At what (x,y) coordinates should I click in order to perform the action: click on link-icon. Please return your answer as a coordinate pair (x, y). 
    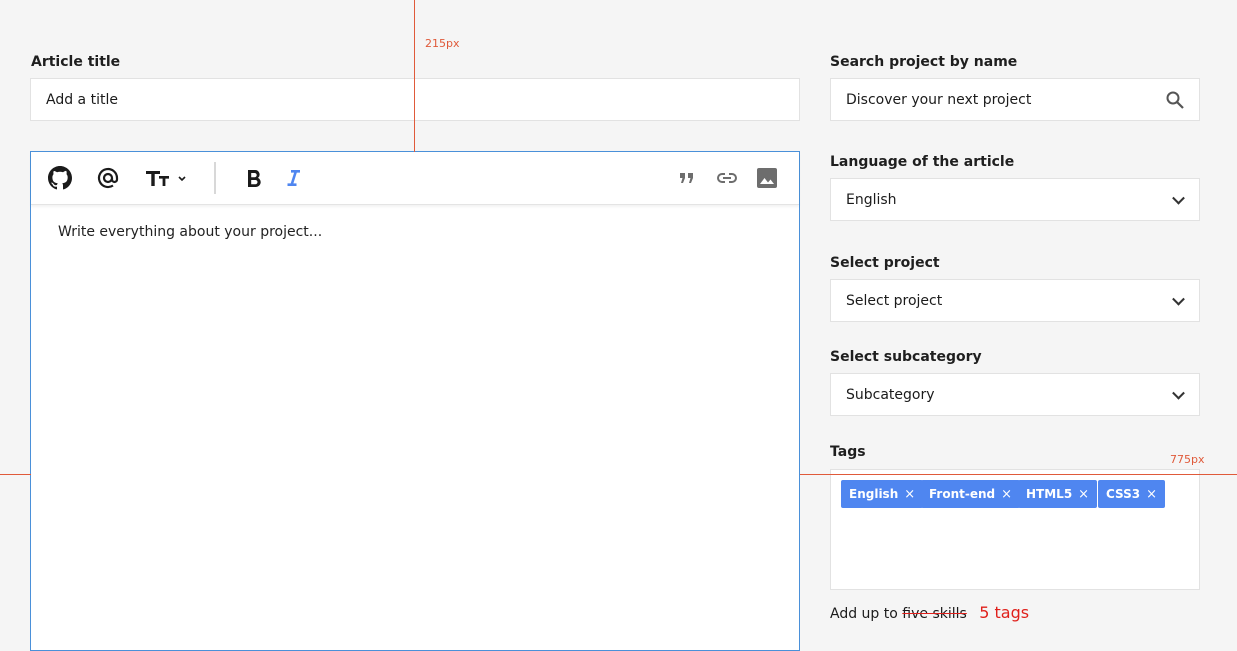
    Looking at the image, I should click on (727, 178).